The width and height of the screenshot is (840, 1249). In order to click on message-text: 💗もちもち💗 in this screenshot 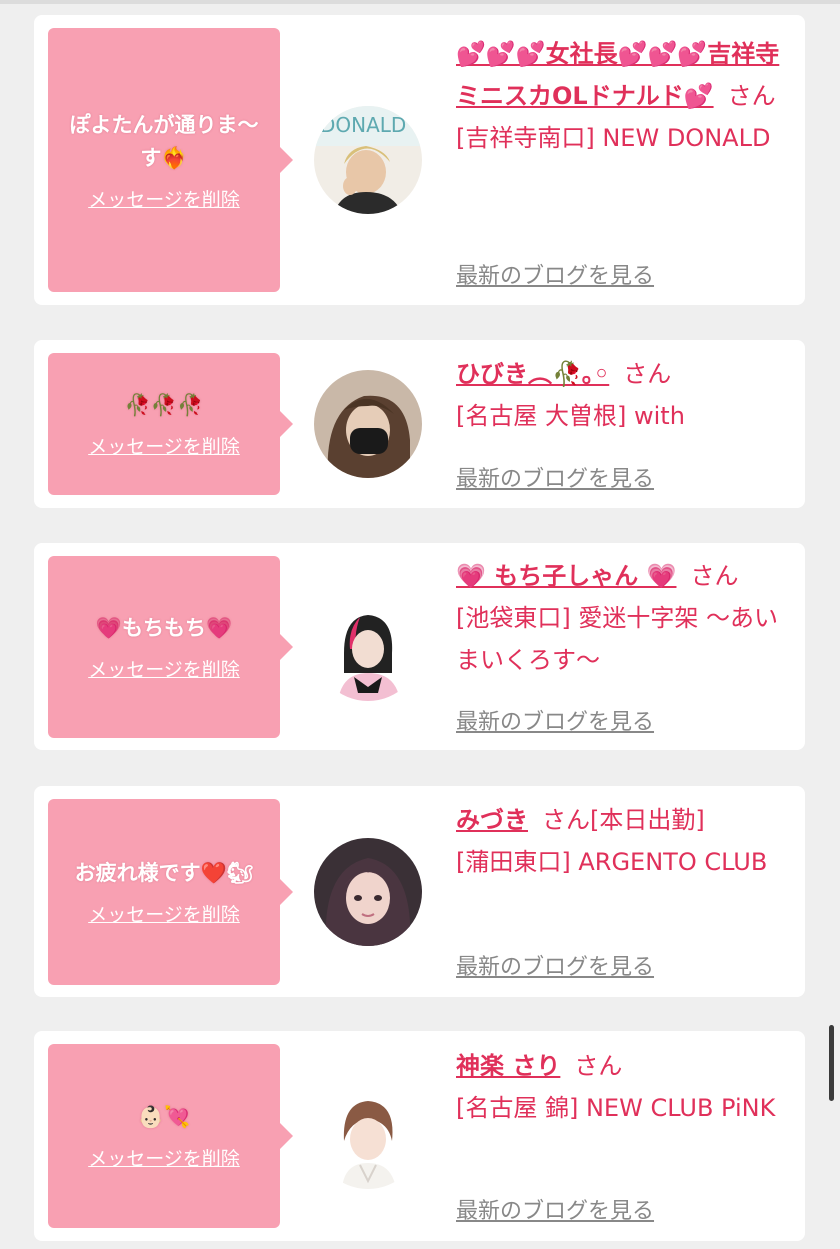, I will do `click(164, 628)`.